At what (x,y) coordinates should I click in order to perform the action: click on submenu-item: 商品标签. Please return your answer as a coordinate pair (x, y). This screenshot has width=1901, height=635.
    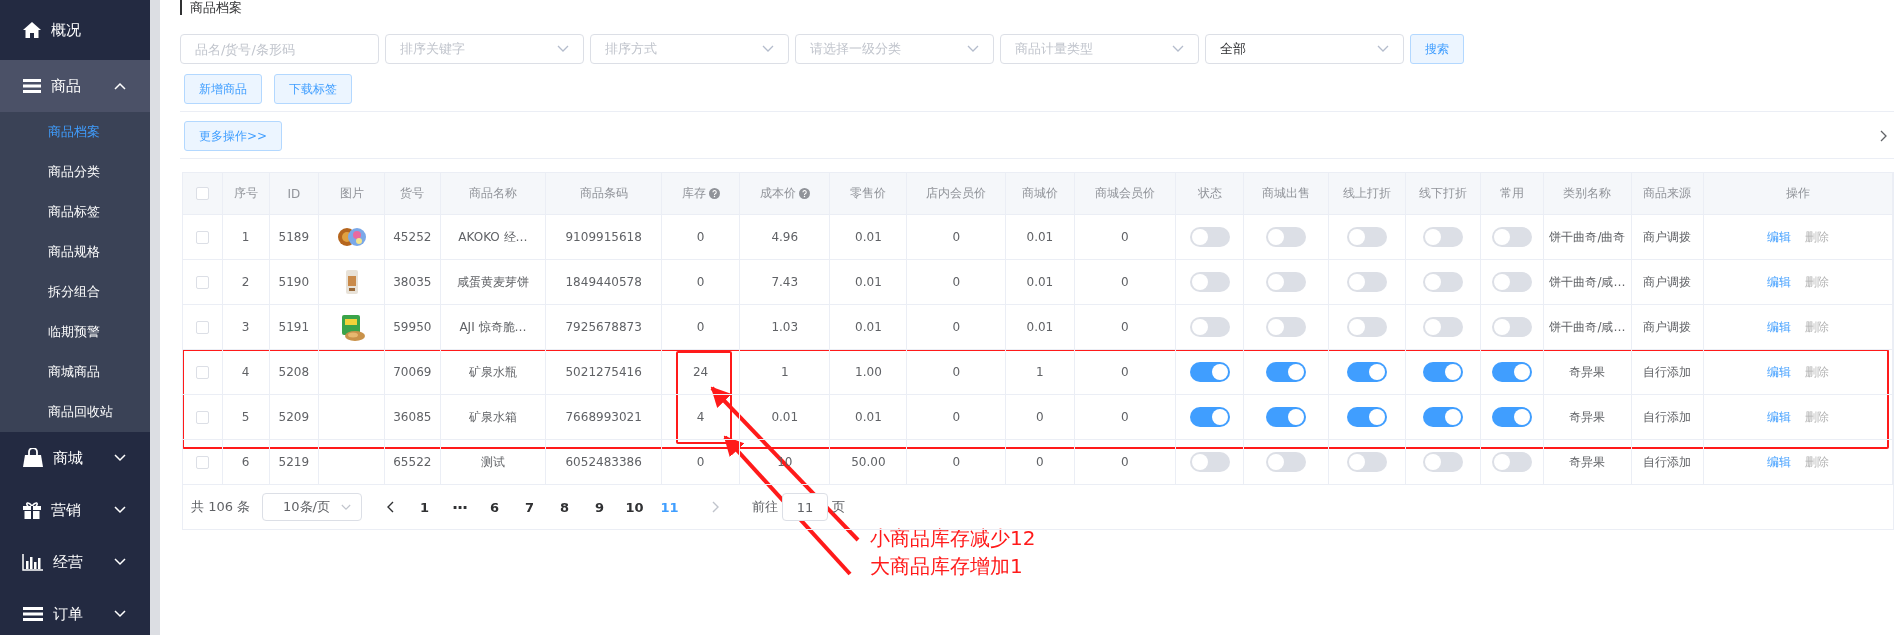
    Looking at the image, I should click on (75, 212).